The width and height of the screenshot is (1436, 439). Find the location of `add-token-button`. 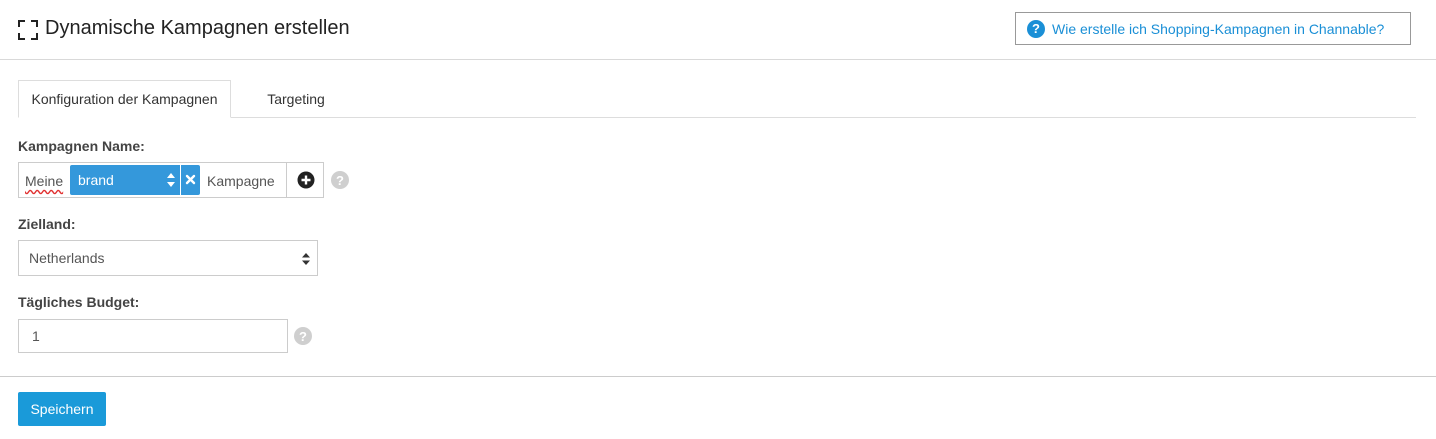

add-token-button is located at coordinates (305, 180).